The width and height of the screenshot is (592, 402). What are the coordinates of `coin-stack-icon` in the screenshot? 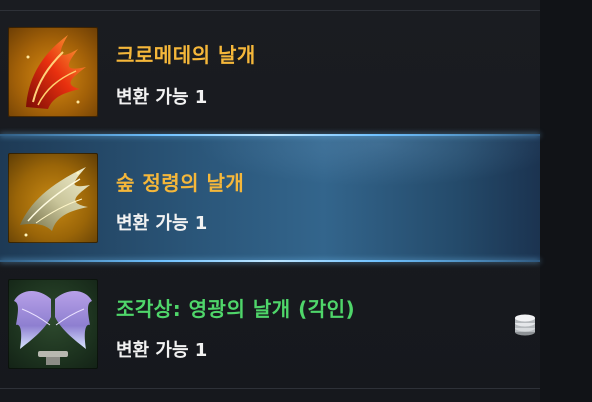 It's located at (525, 325).